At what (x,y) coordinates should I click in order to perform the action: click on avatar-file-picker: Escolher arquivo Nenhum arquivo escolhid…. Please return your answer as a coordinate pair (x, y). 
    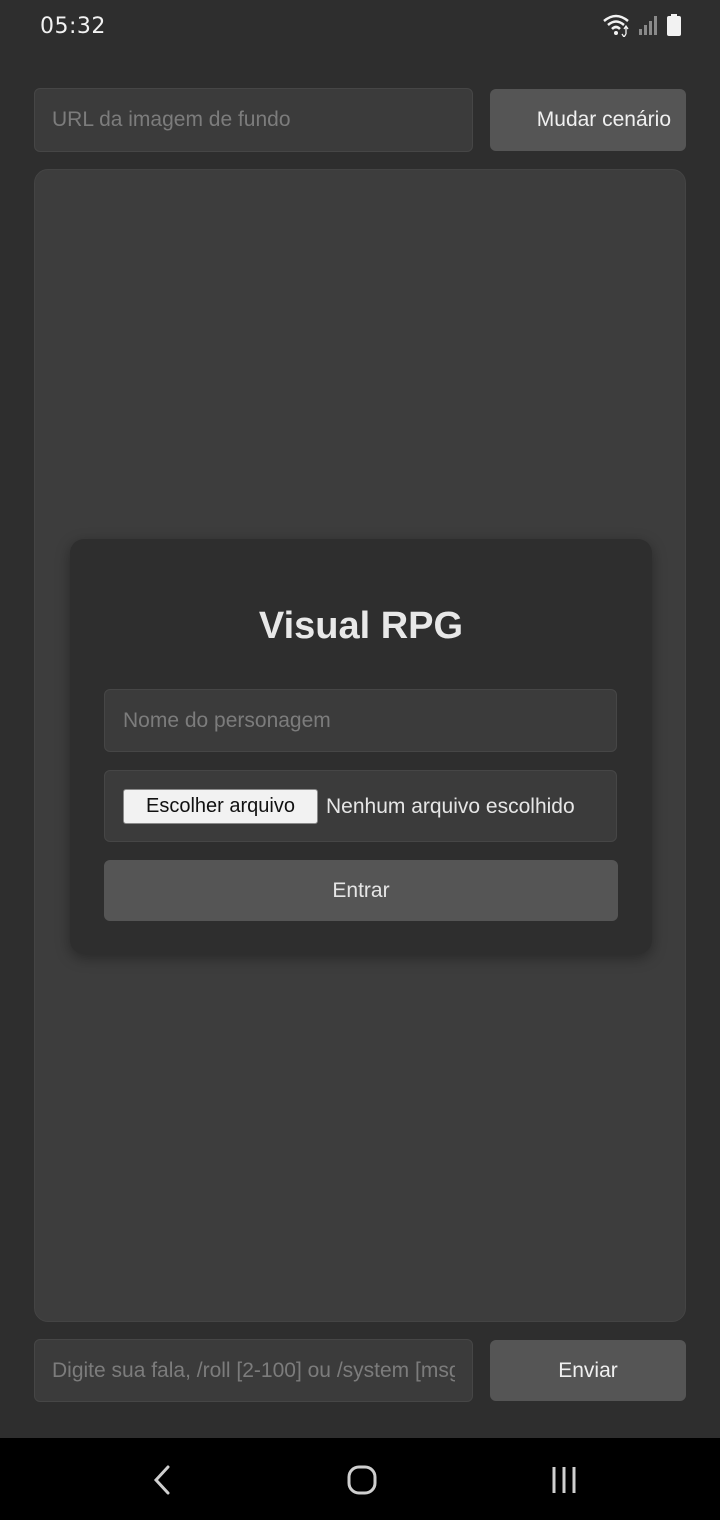
    Looking at the image, I should click on (360, 806).